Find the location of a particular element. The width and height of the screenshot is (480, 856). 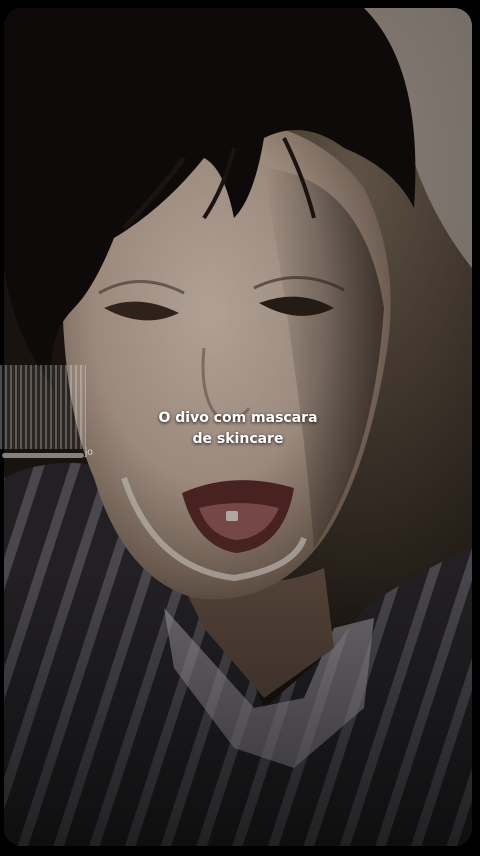

watermark-handle: jo is located at coordinates (48, 454).